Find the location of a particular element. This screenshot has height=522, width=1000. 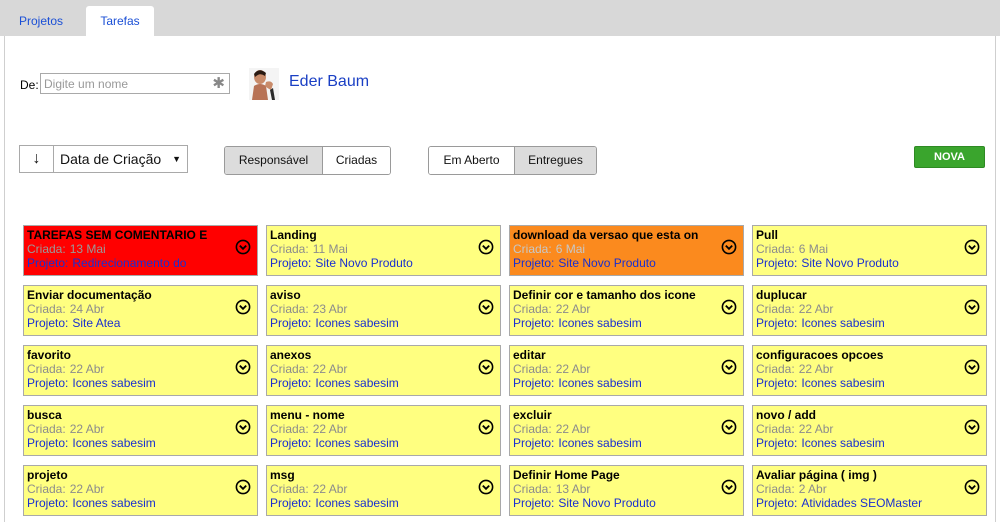

nova-task-button: NOVA is located at coordinates (949, 157).